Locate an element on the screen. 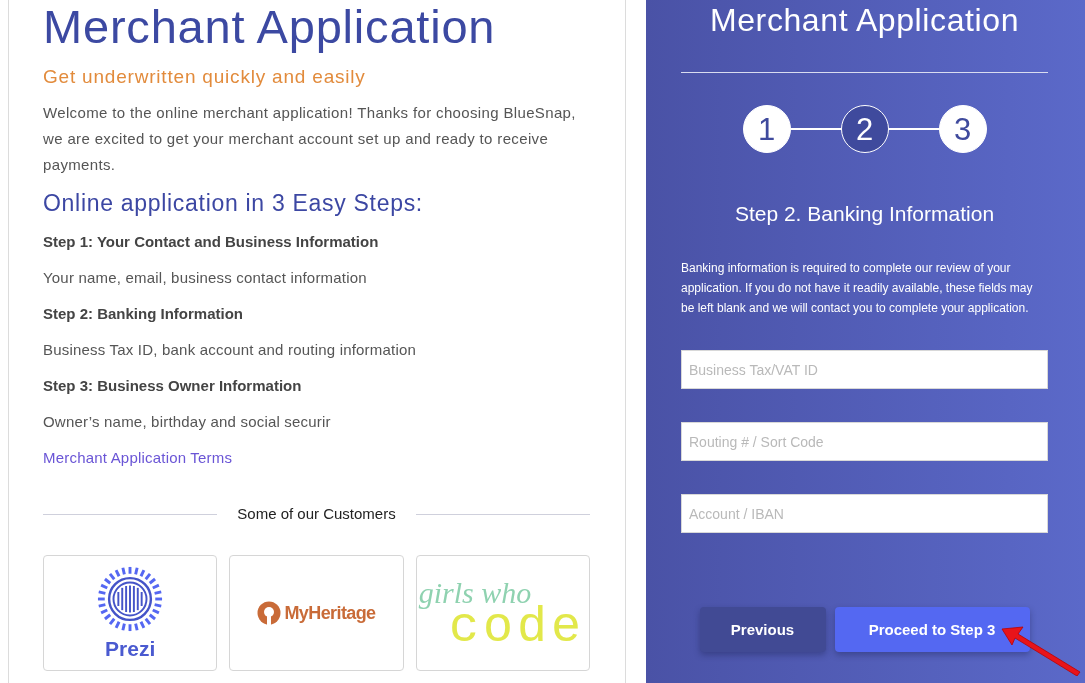  pointer-arrow-icon is located at coordinates (1041, 651).